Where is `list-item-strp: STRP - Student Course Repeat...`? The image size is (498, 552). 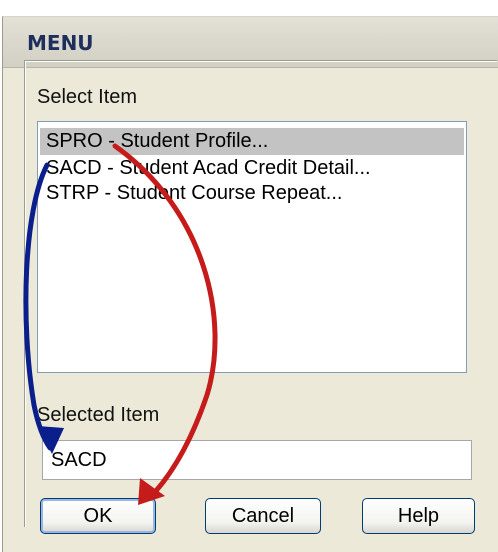
list-item-strp: STRP - Student Course Repeat... is located at coordinates (252, 193).